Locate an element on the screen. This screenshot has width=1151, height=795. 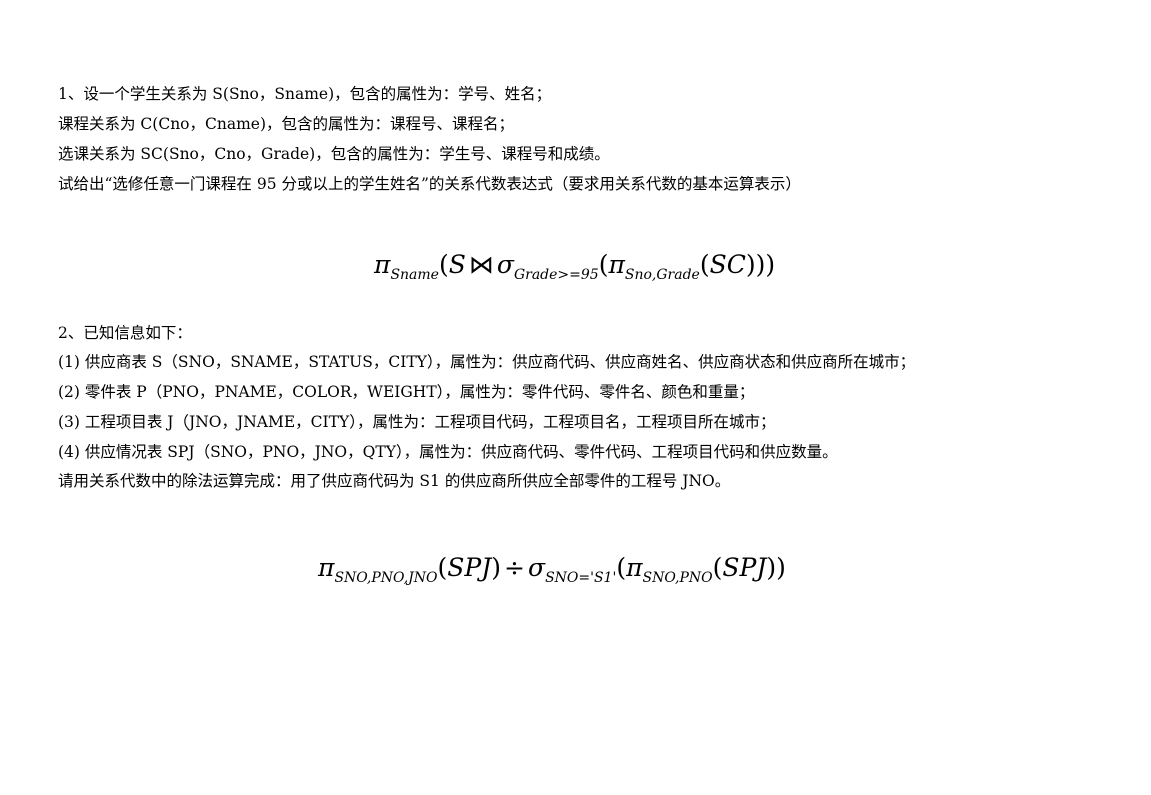
projection-subscript: SNO,PNO is located at coordinates (677, 578).